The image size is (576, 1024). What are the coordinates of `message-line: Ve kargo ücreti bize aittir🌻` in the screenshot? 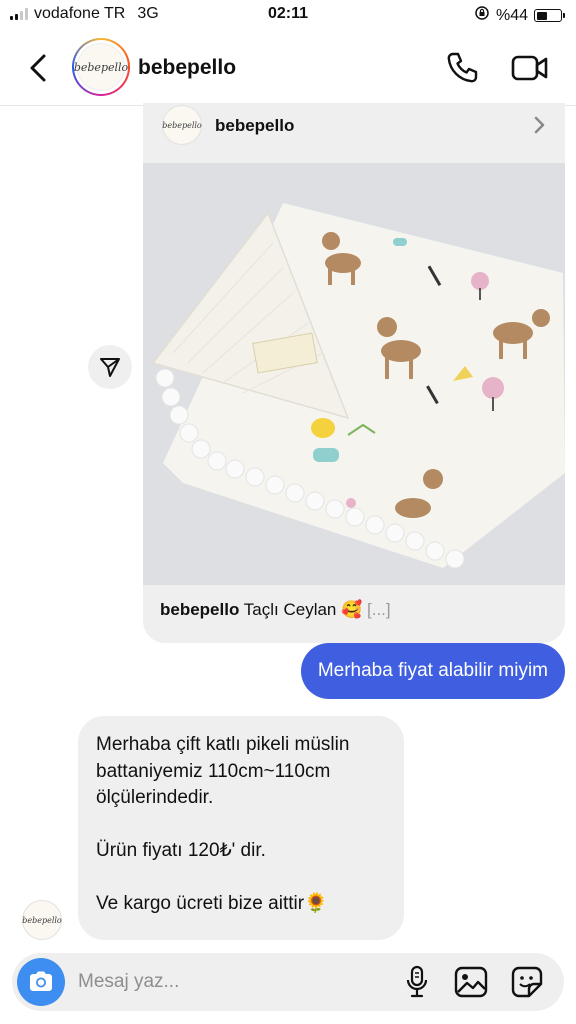 It's located at (212, 903).